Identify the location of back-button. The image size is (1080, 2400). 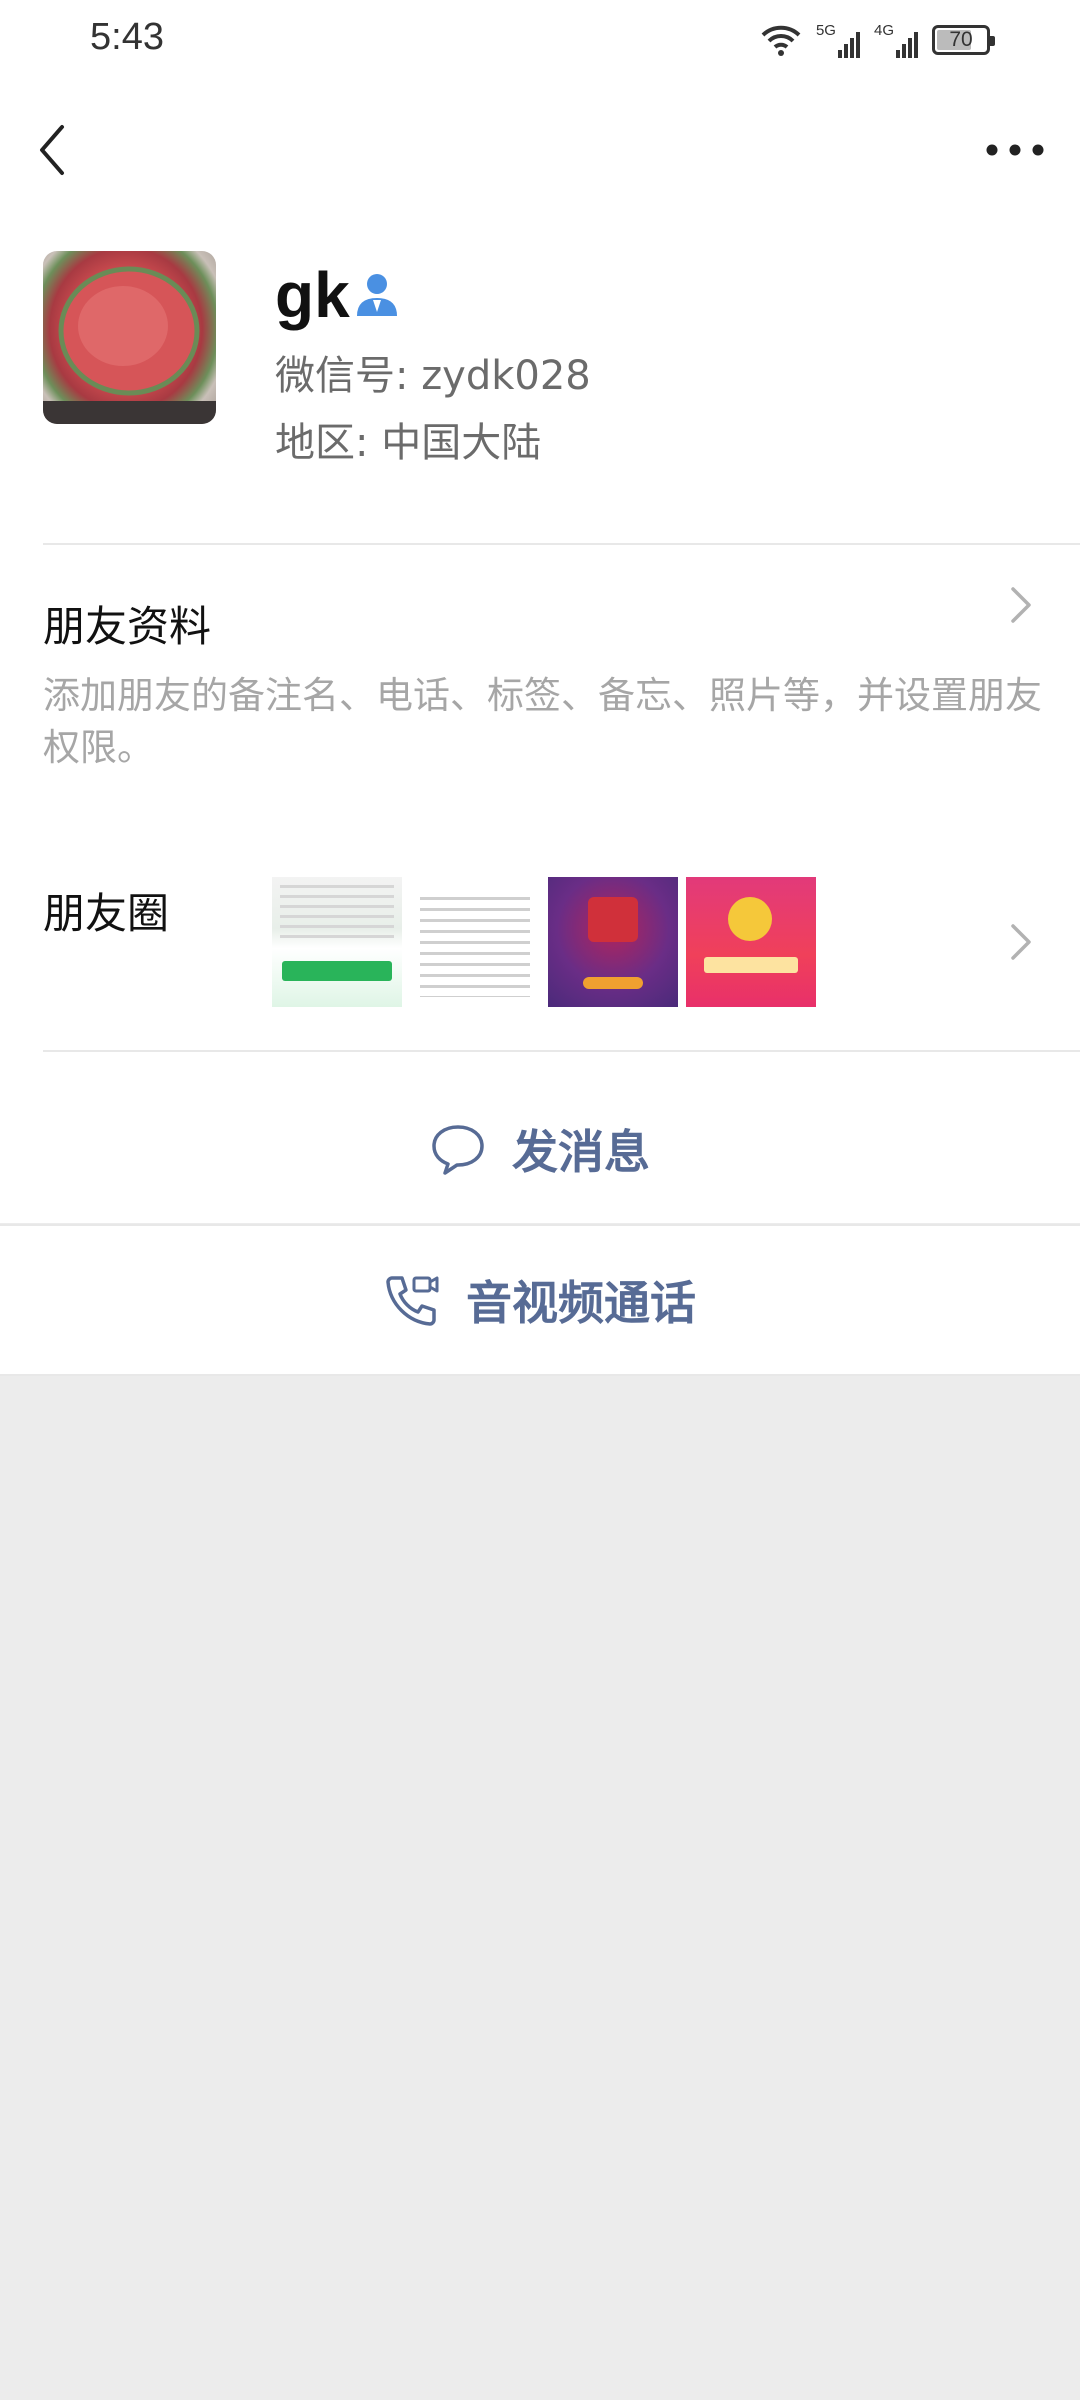
(55, 150).